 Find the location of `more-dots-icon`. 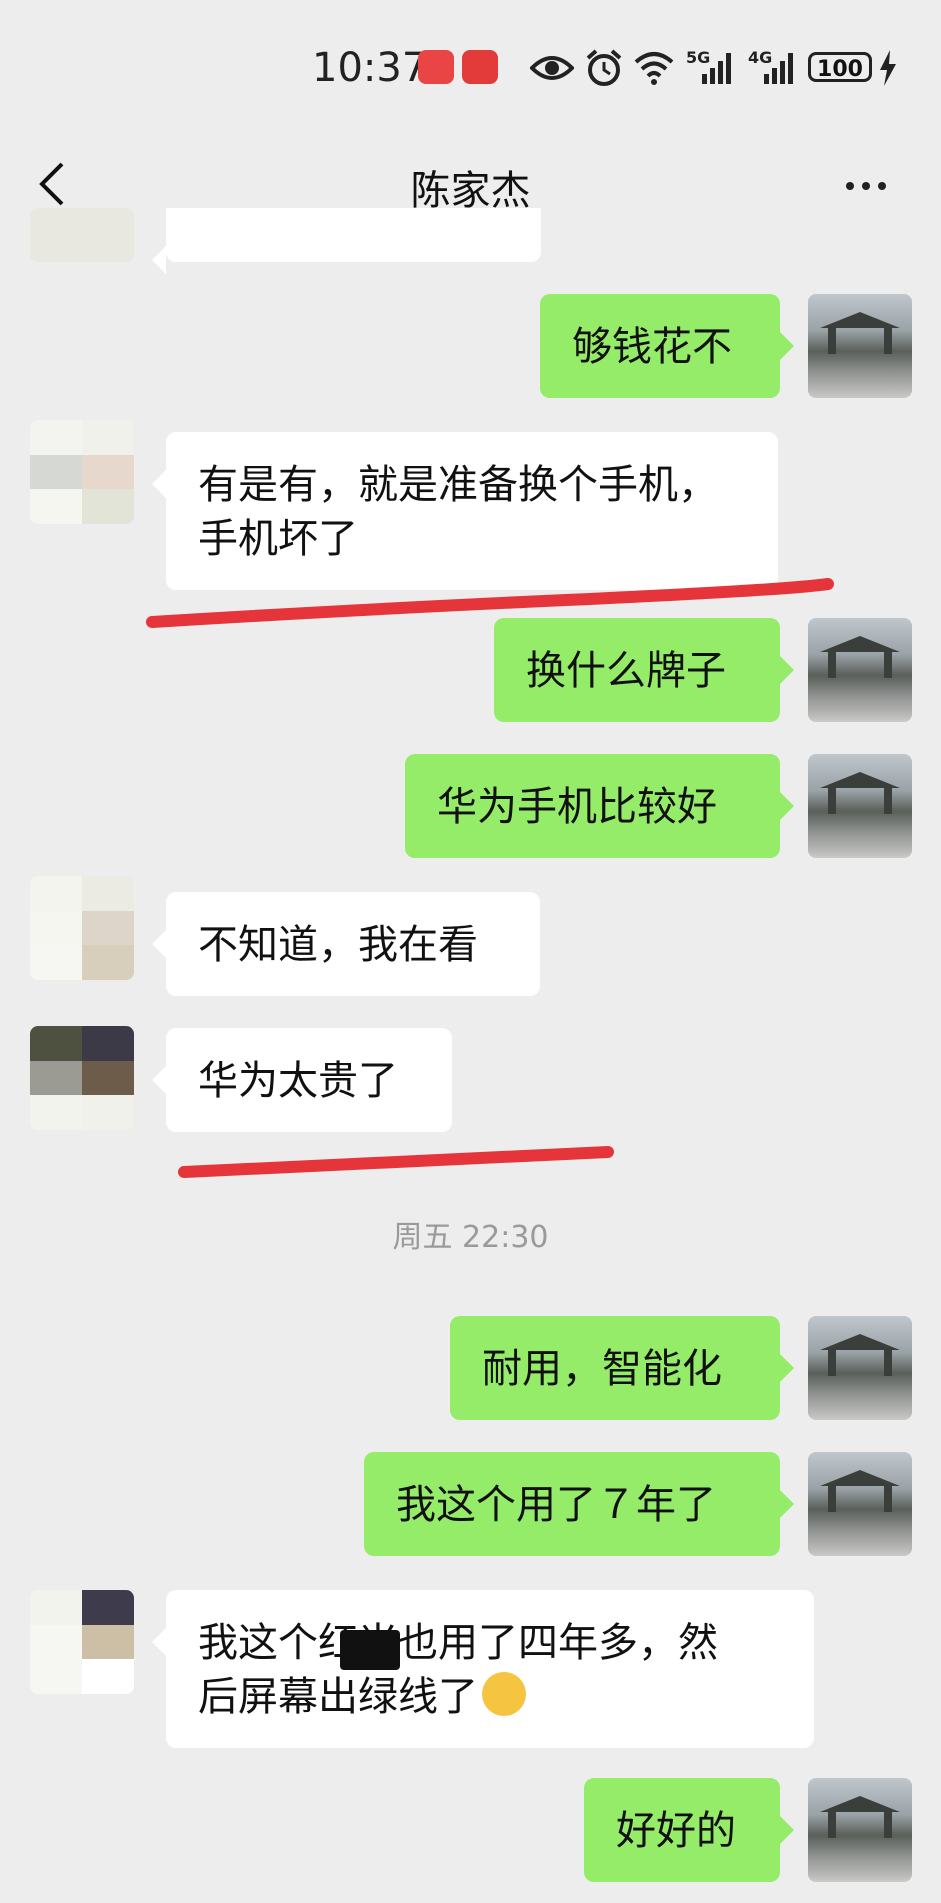

more-dots-icon is located at coordinates (866, 186).